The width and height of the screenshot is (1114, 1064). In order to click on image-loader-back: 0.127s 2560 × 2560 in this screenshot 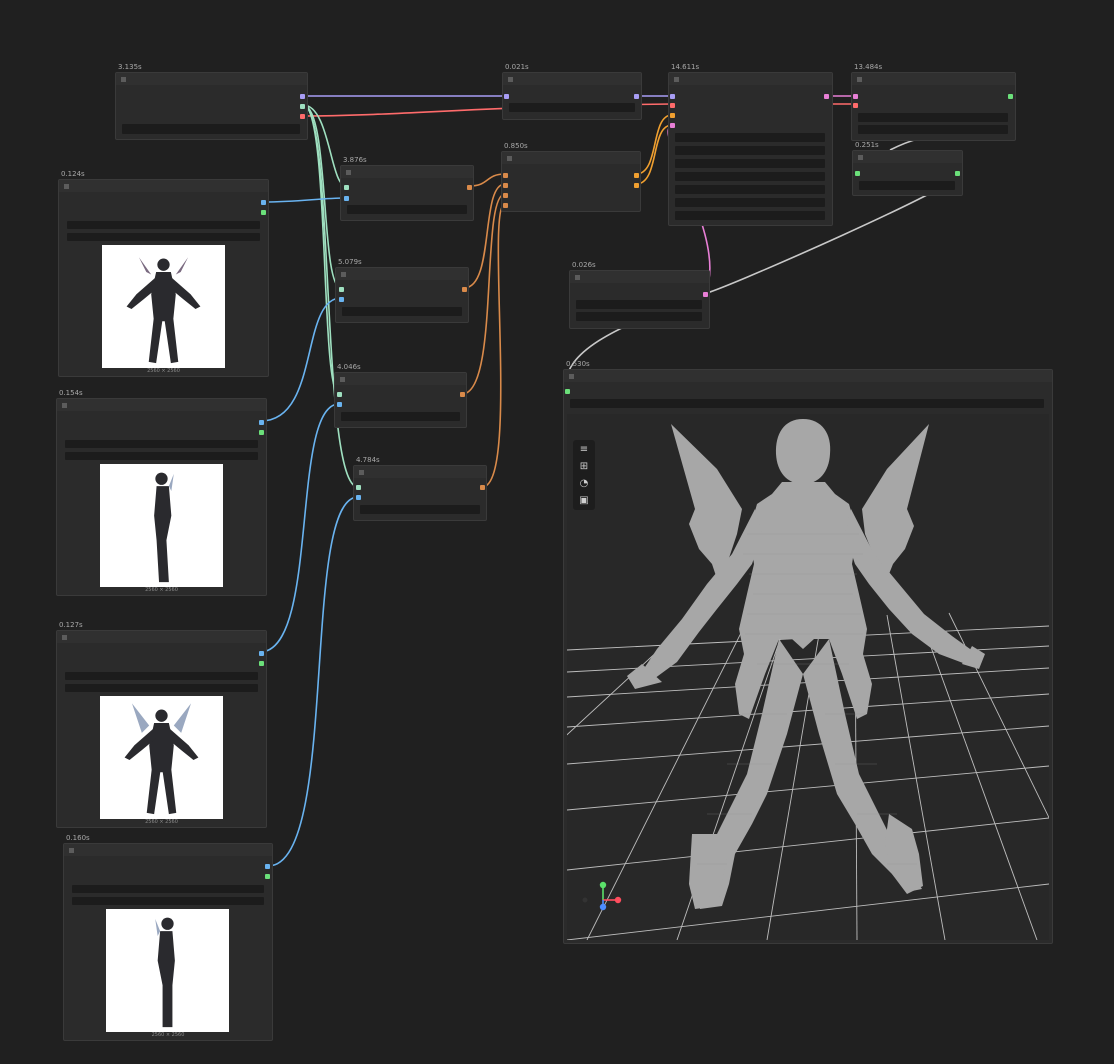, I will do `click(161, 724)`.